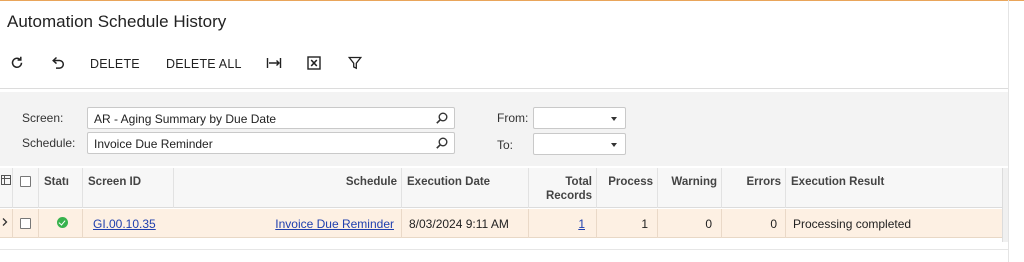 Image resolution: width=1024 pixels, height=262 pixels. What do you see at coordinates (630, 182) in the screenshot?
I see `column-header-process-label: Process` at bounding box center [630, 182].